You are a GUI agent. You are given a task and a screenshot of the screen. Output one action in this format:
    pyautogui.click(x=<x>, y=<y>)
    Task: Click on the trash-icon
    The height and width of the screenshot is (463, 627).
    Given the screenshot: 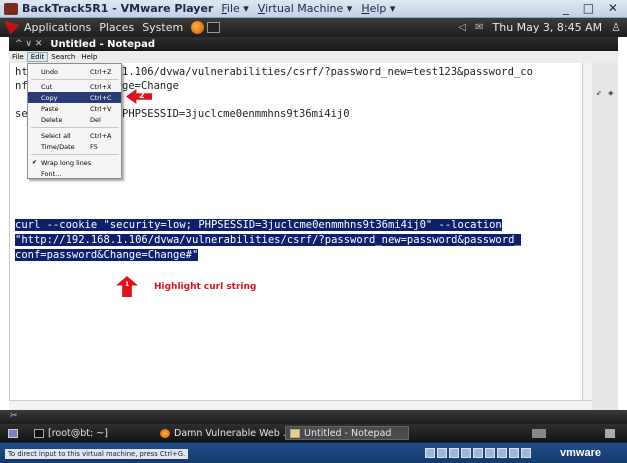 What is the action you would take?
    pyautogui.click(x=610, y=433)
    